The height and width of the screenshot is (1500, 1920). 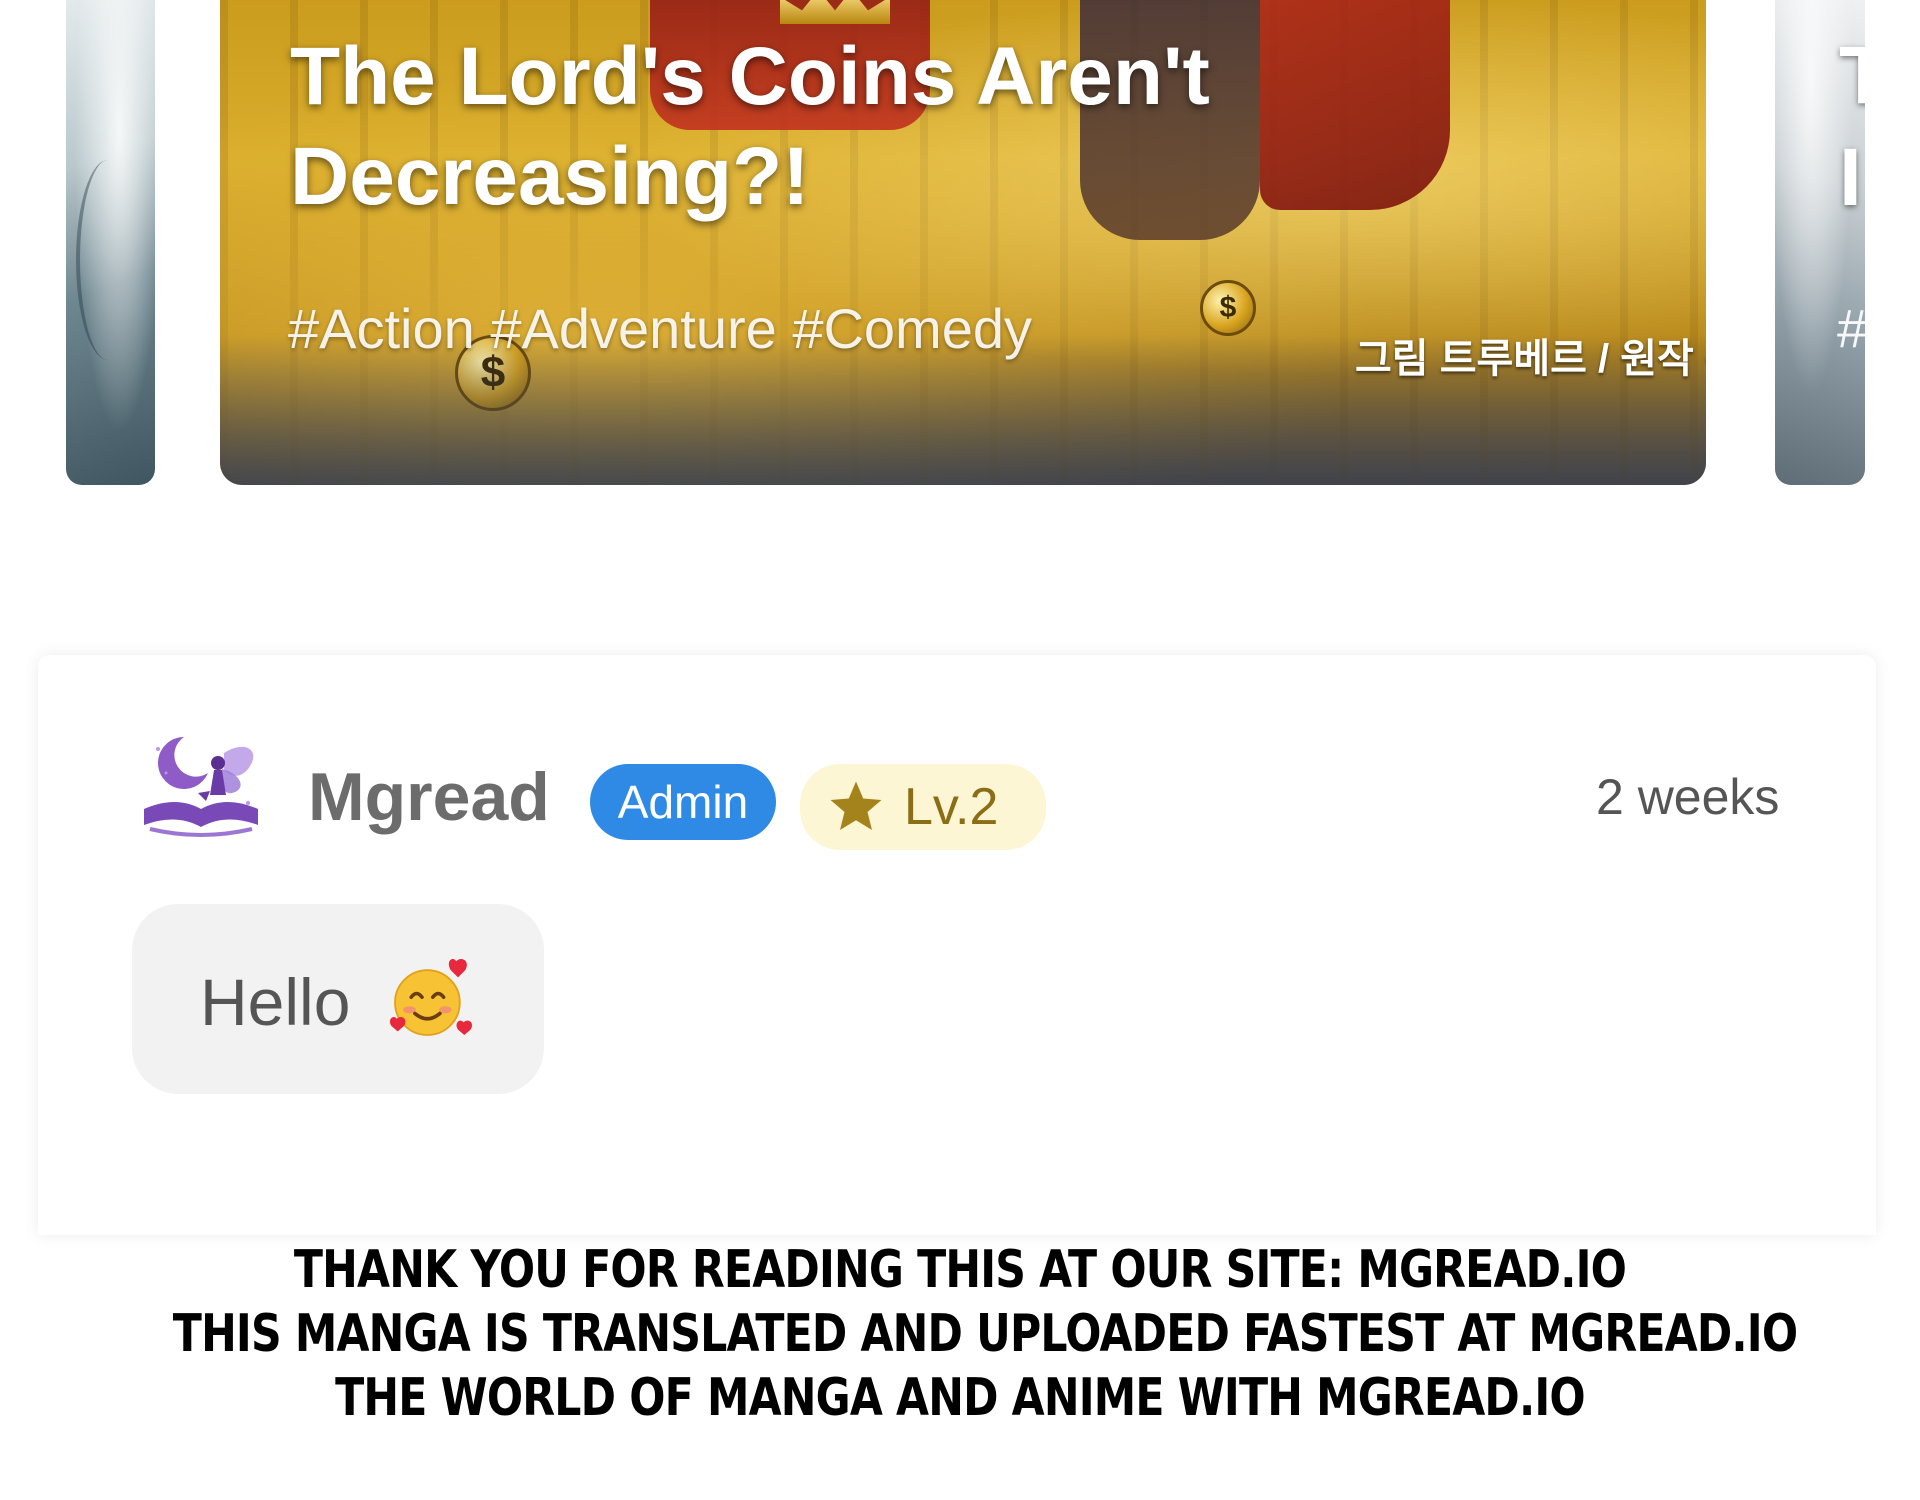 I want to click on cover-credit: 그림 트루베르 / 원작 목현, so click(x=1530, y=359).